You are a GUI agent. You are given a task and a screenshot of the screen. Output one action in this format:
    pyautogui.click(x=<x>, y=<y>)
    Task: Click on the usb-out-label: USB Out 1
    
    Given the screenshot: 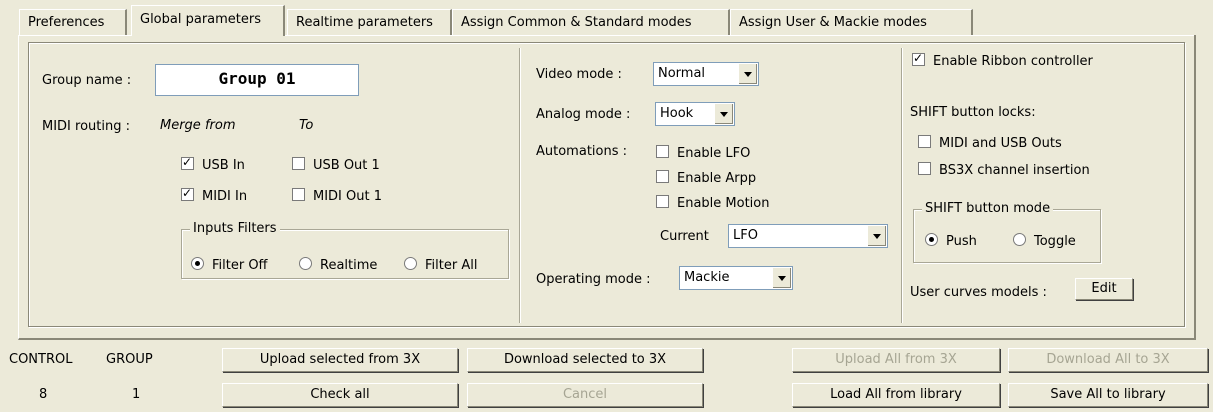 What is the action you would take?
    pyautogui.click(x=346, y=165)
    